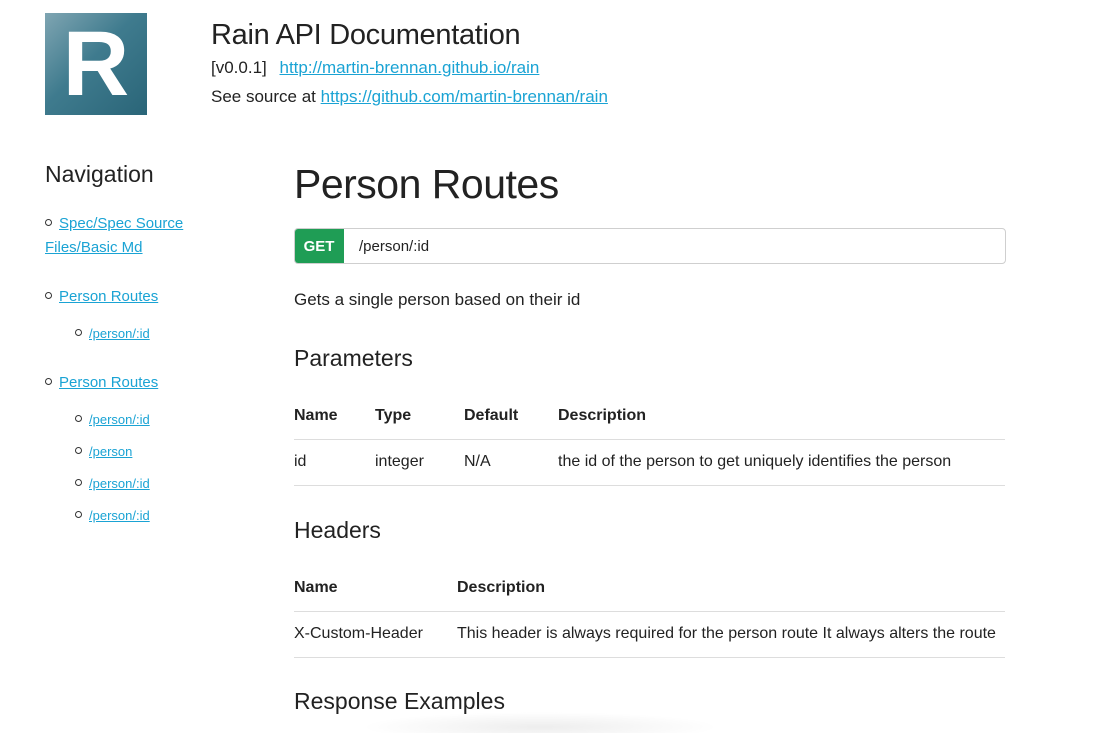  Describe the element at coordinates (419, 416) in the screenshot. I see `column-header: Type` at that location.